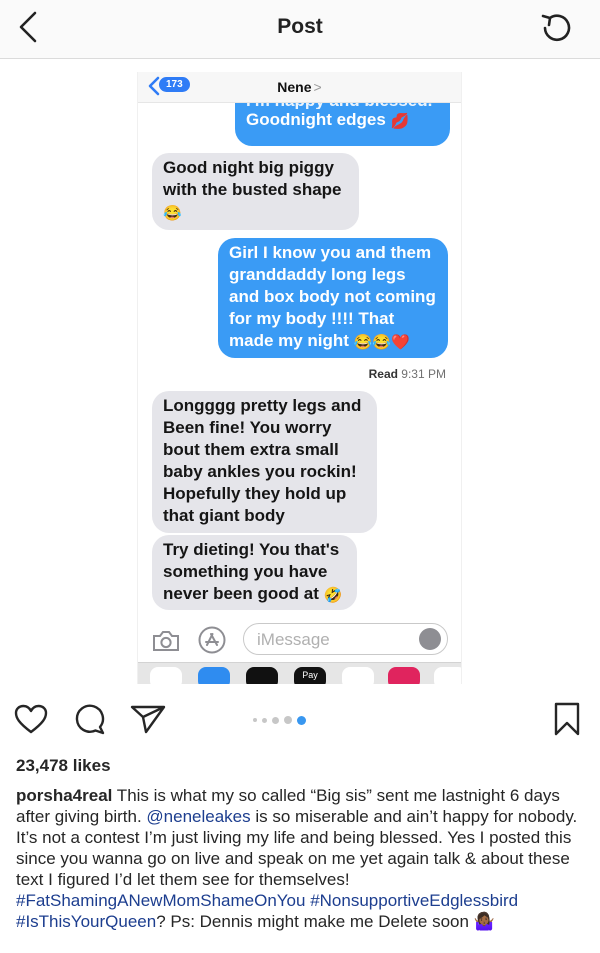  I want to click on imessage-app-strip: Pay, so click(299, 673).